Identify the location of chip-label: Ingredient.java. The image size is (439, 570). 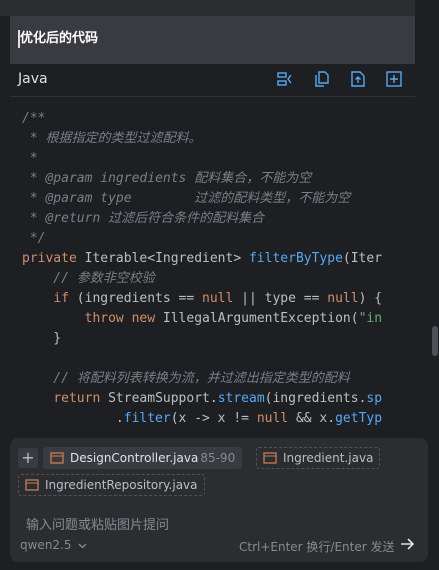
(328, 458).